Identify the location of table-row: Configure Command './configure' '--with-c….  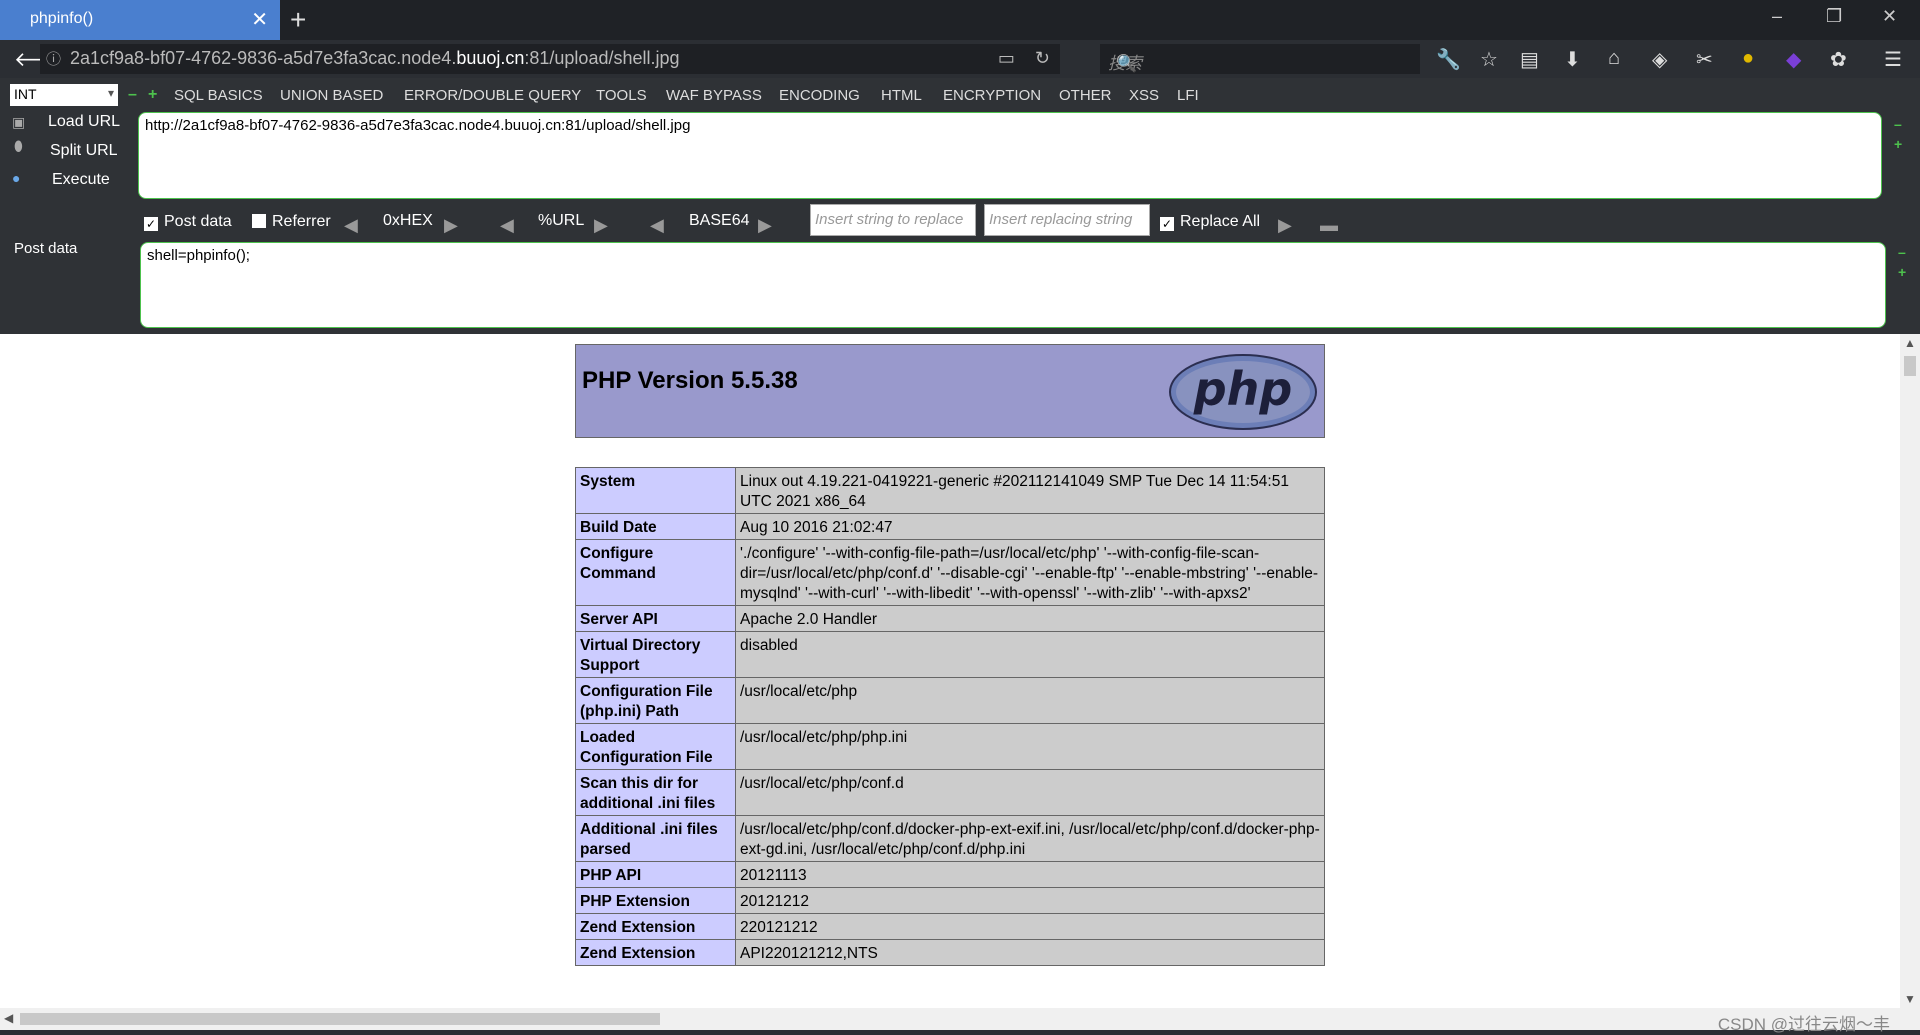
(950, 572).